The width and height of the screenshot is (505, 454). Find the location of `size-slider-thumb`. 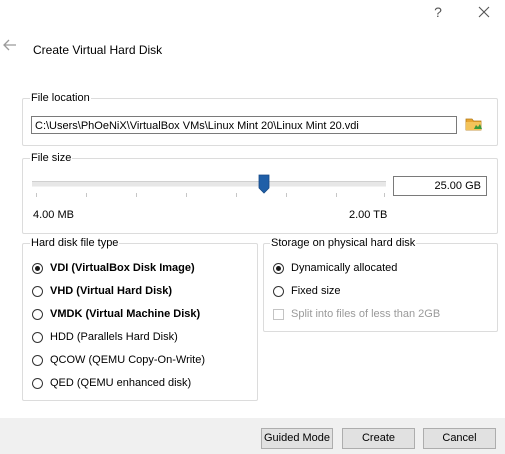

size-slider-thumb is located at coordinates (264, 184).